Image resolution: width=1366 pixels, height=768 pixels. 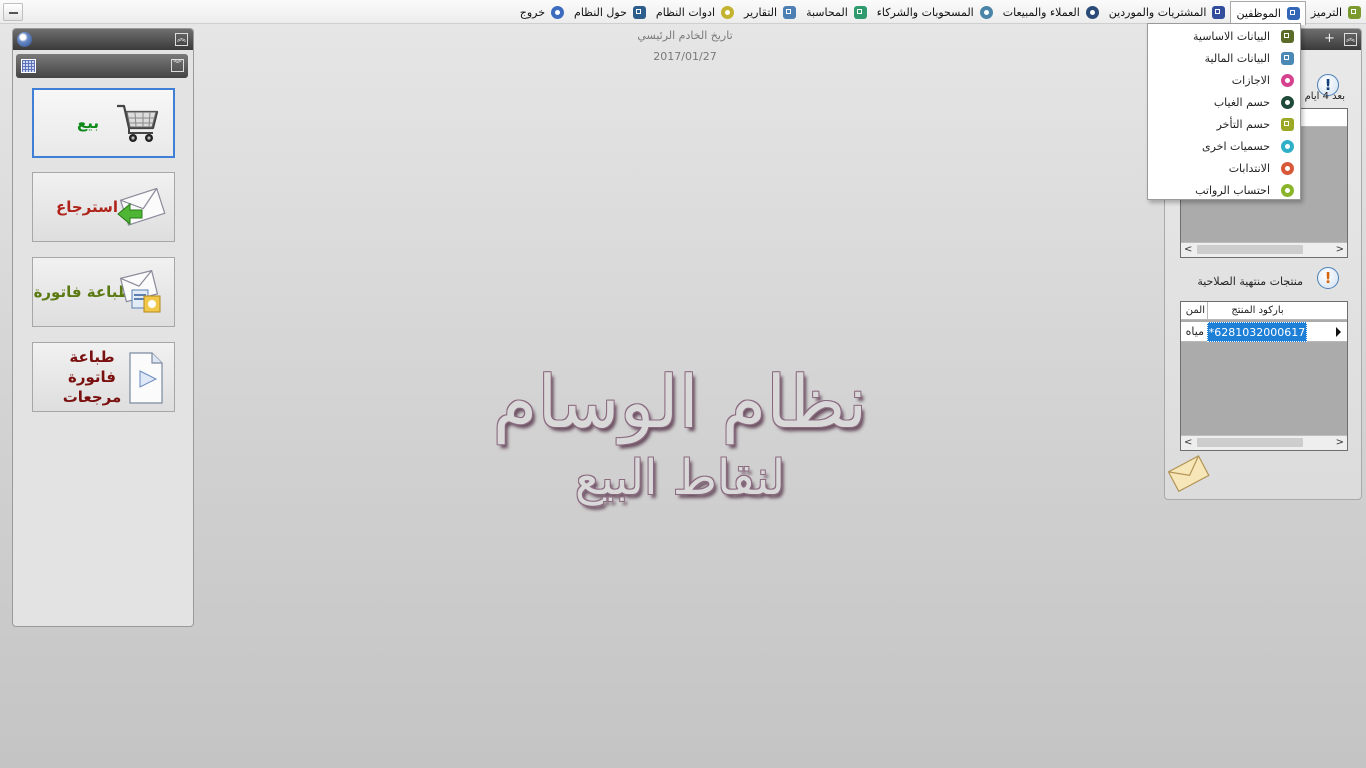 What do you see at coordinates (92, 377) in the screenshot?
I see `print-returns-label: طباعة فاتورة مرجعات` at bounding box center [92, 377].